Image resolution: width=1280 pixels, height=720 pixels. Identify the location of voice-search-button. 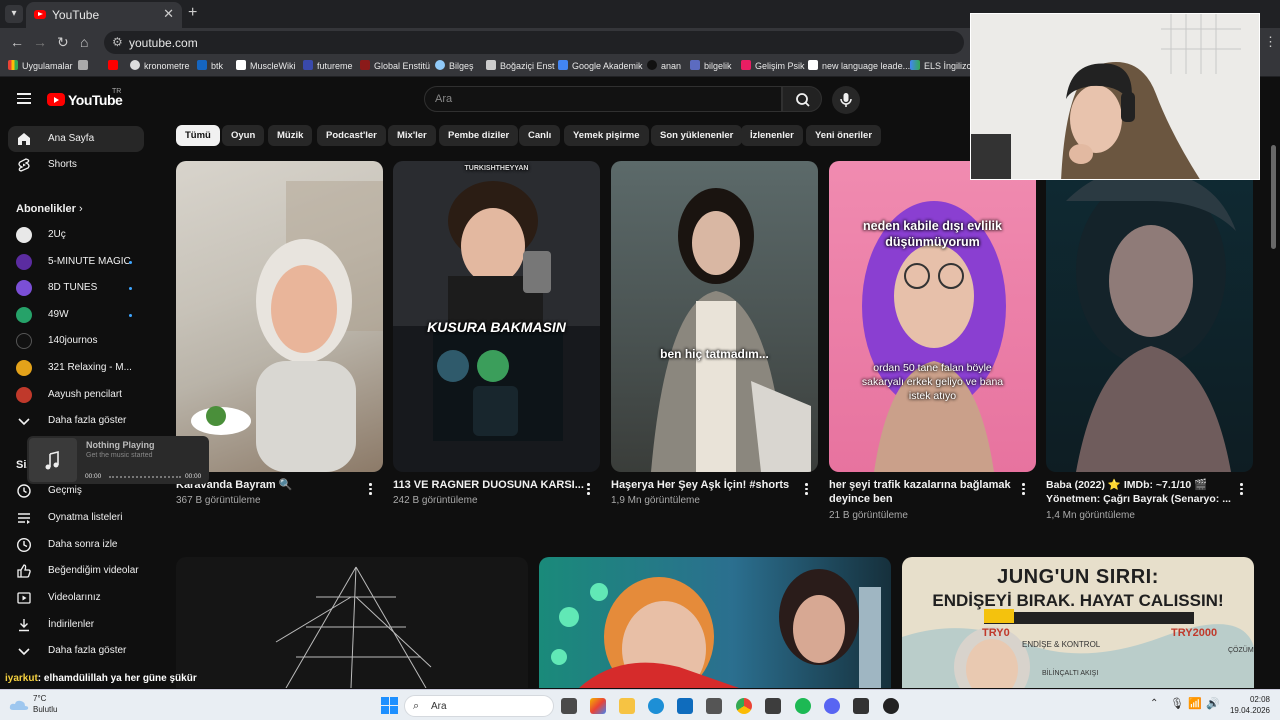
(846, 100).